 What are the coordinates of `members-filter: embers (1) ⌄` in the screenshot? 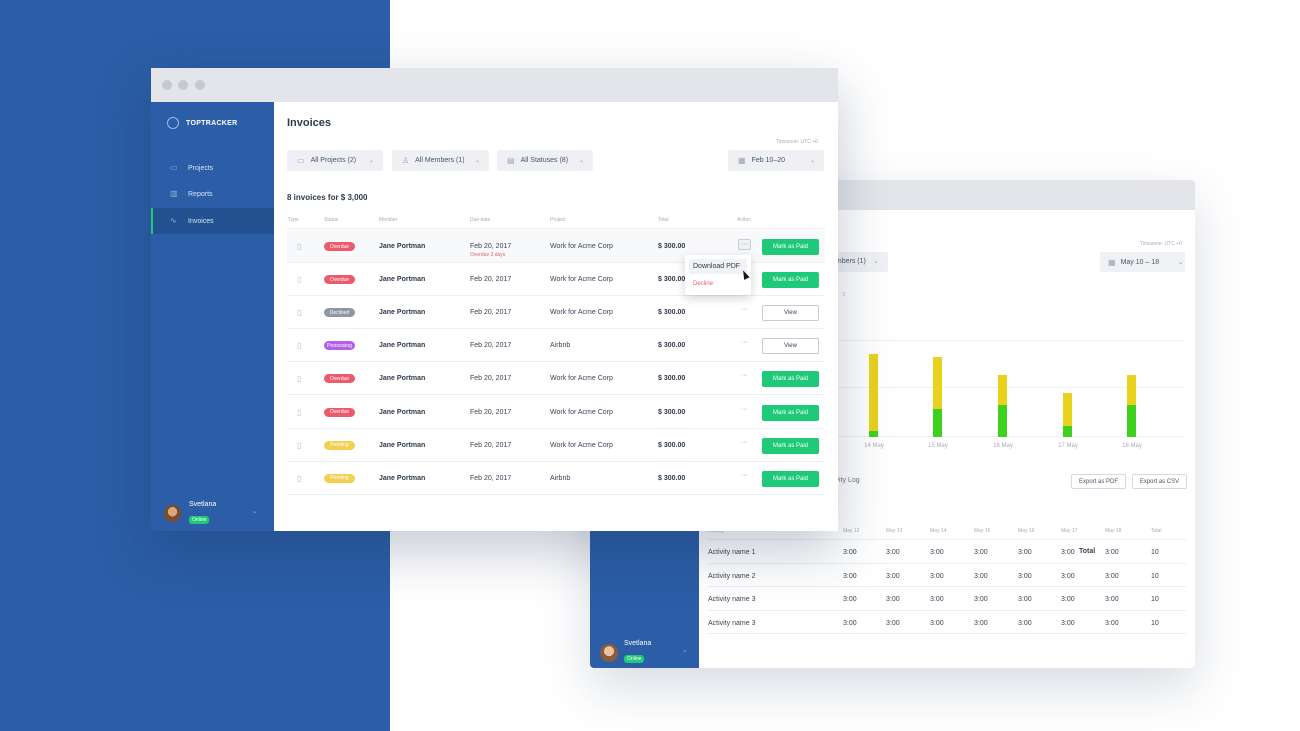 It's located at (859, 262).